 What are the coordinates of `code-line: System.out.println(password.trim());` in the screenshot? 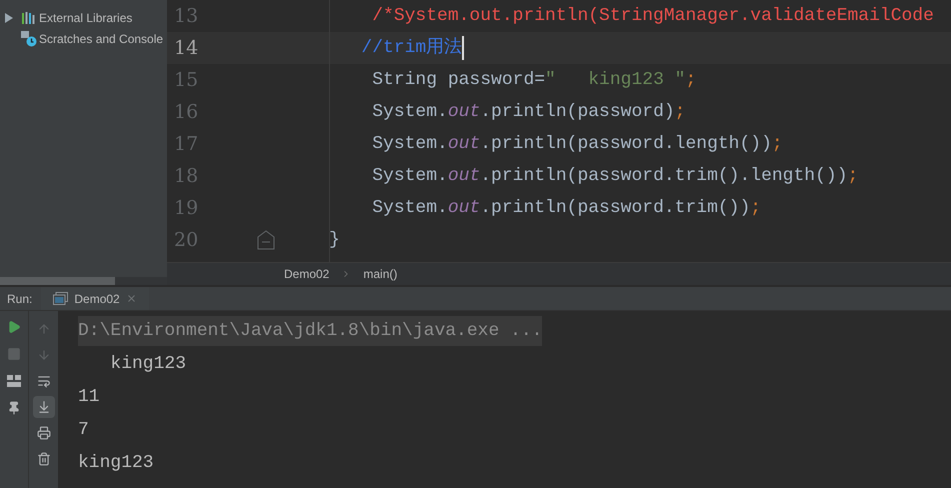 It's located at (566, 208).